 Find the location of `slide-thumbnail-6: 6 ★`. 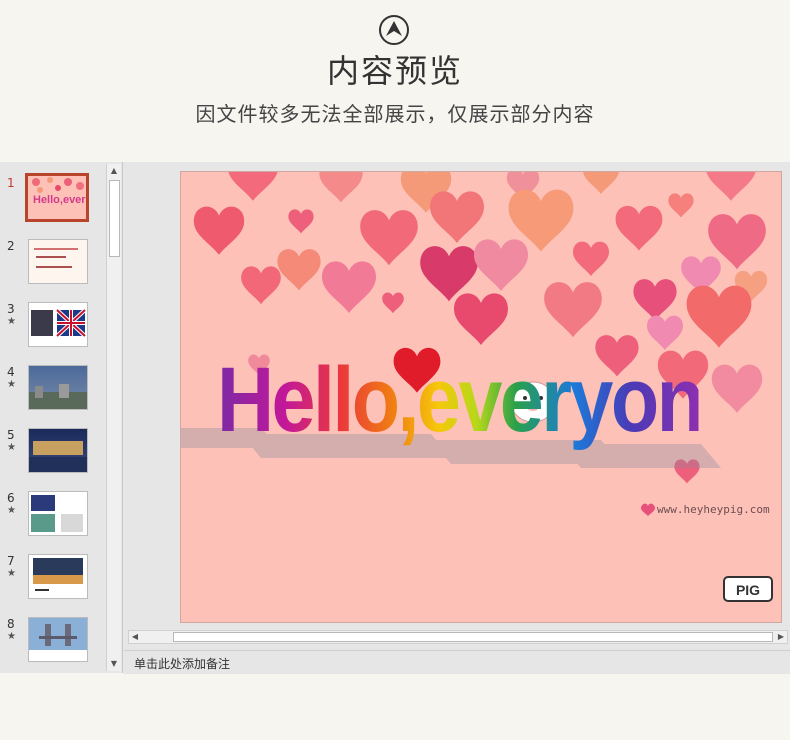

slide-thumbnail-6: 6 ★ is located at coordinates (52, 518).